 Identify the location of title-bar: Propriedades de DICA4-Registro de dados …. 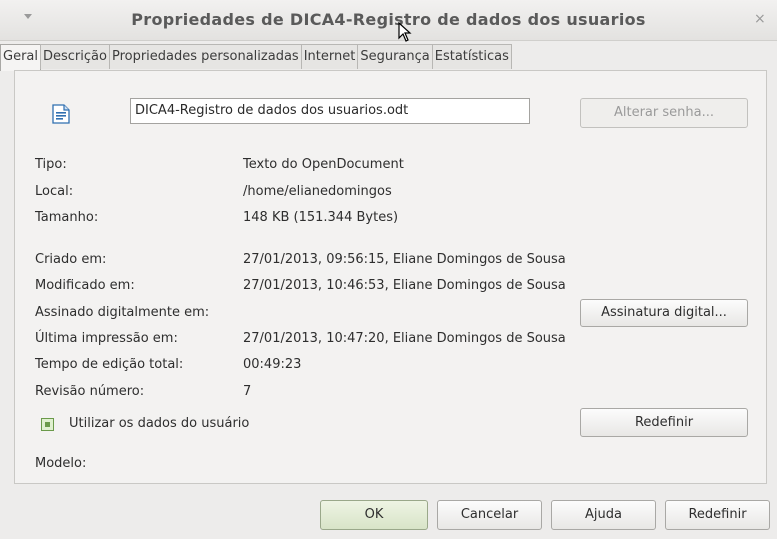
(388, 21).